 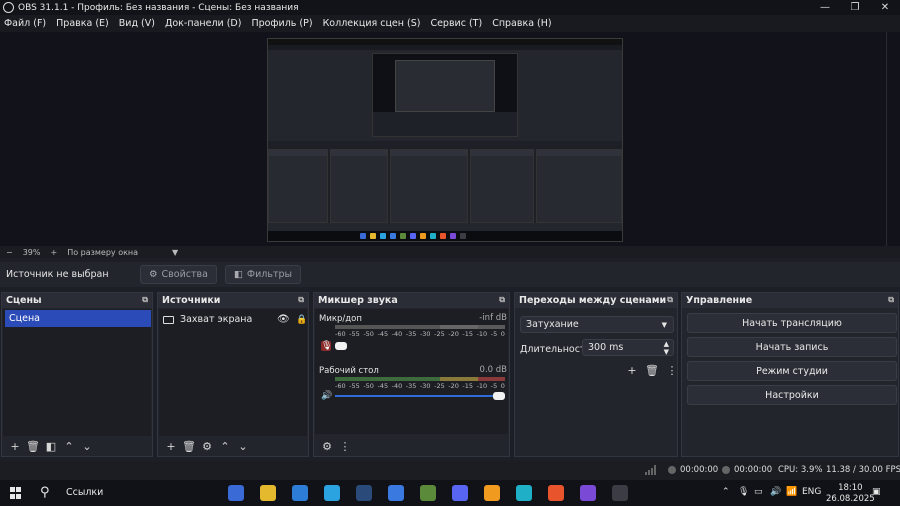 I want to click on minimize-button: —, so click(x=825, y=7).